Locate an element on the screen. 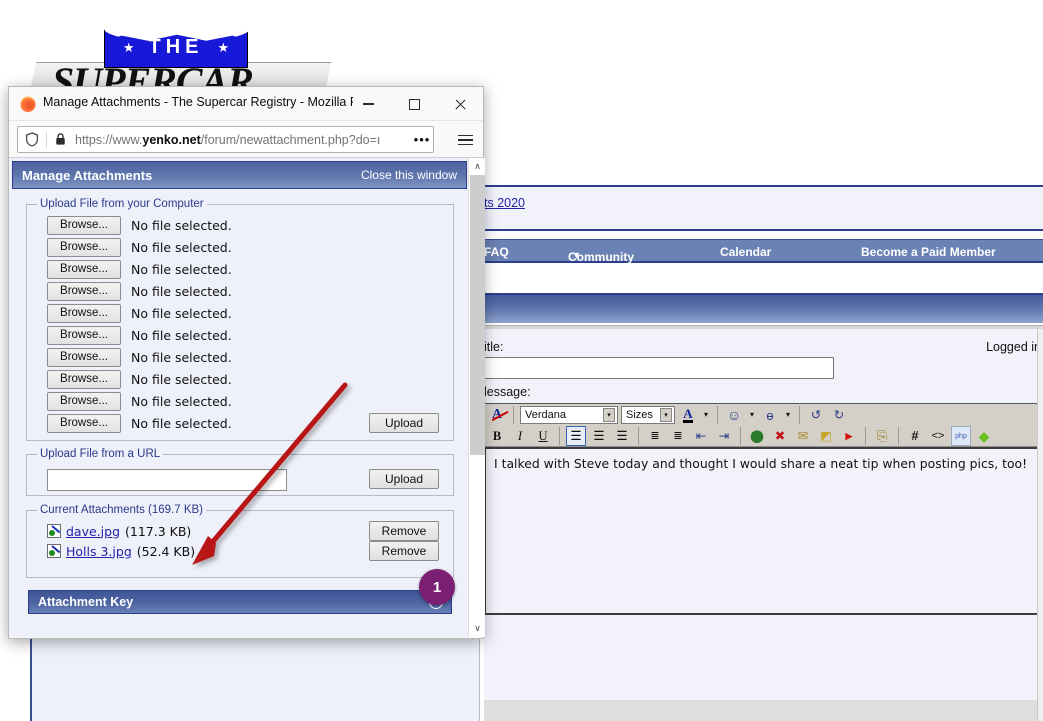 This screenshot has width=1043, height=721. breadcrumb-link: ts 2020 is located at coordinates (504, 203).